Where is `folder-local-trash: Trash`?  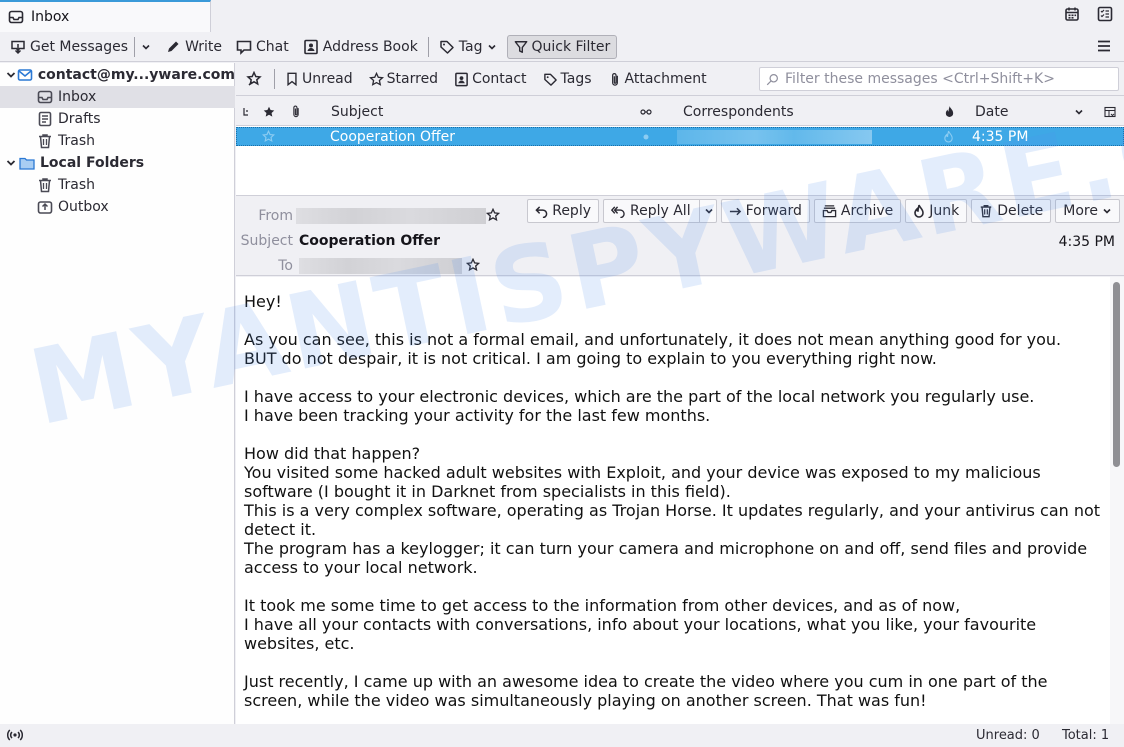
folder-local-trash: Trash is located at coordinates (117, 185).